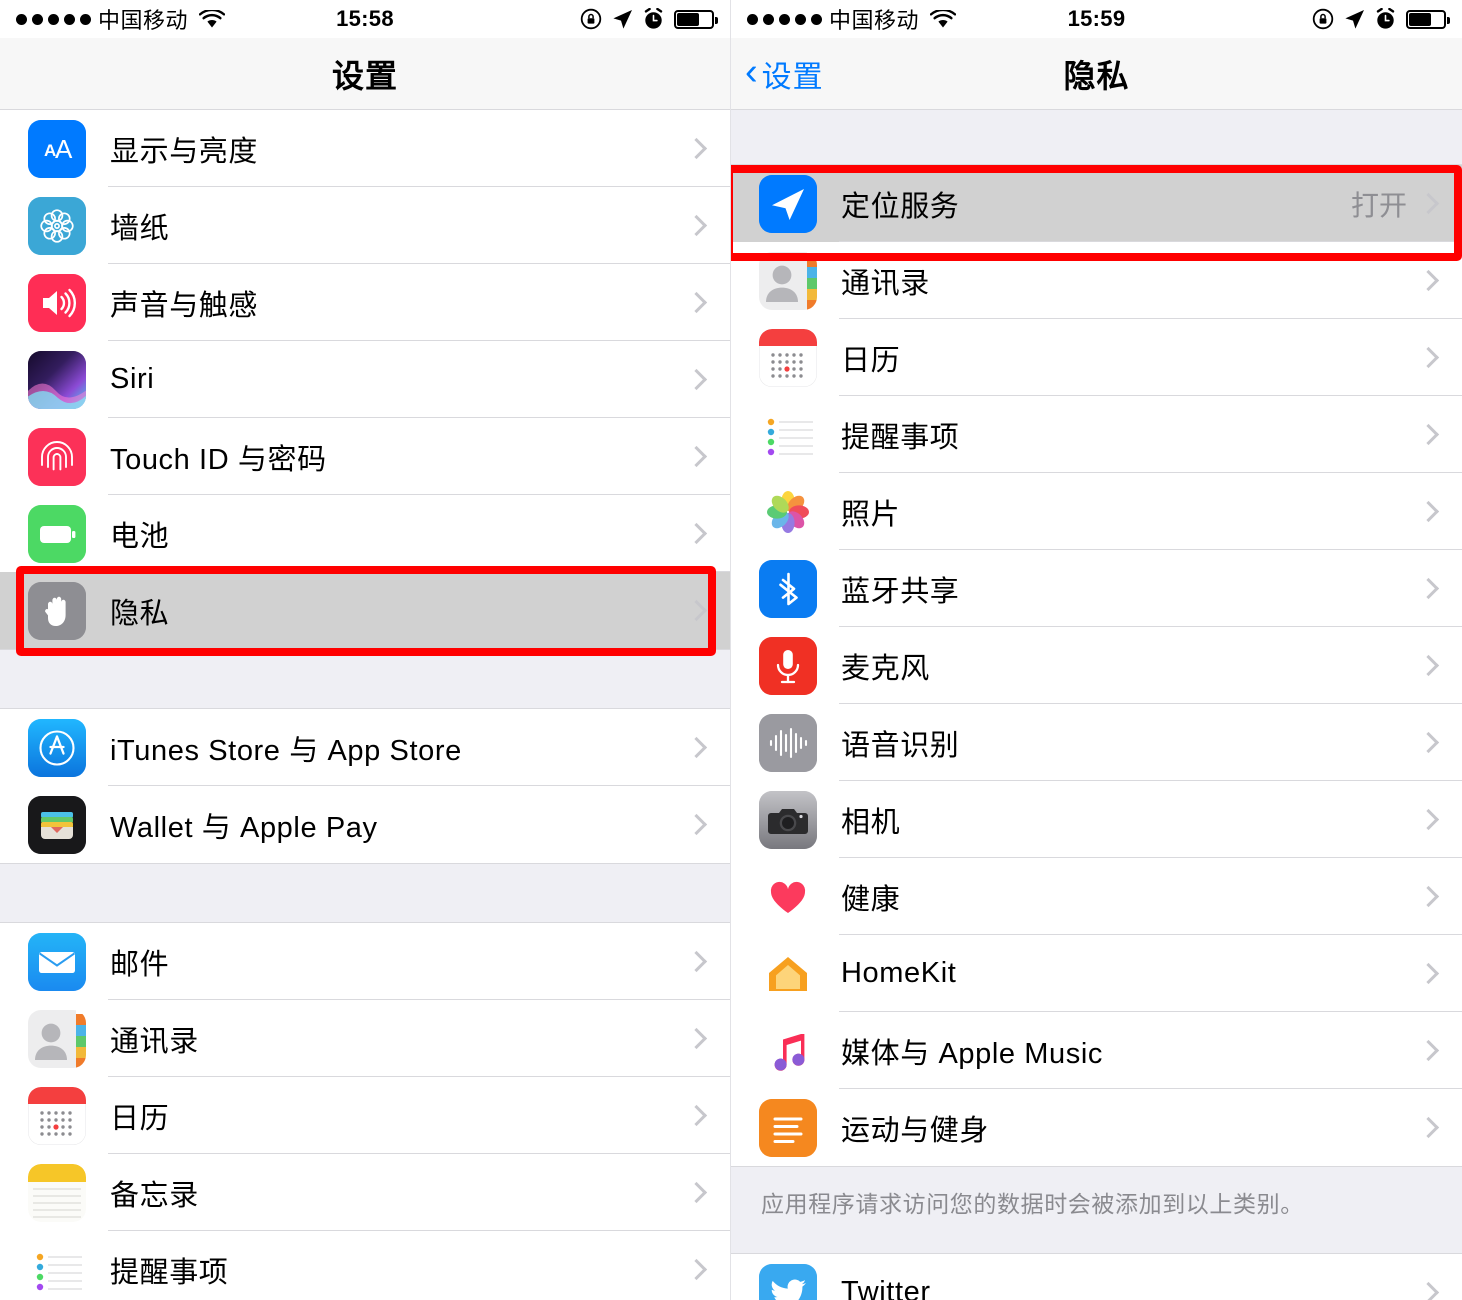  I want to click on list-item-label: 照片, so click(871, 514).